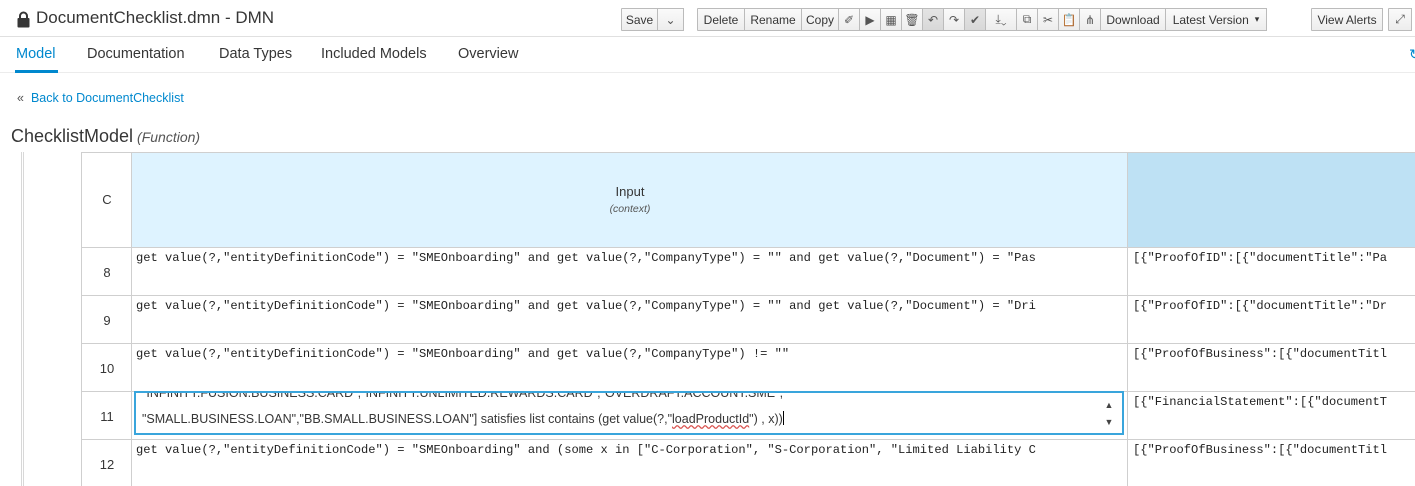 Image resolution: width=1415 pixels, height=486 pixels. What do you see at coordinates (107, 98) in the screenshot?
I see `back-link-label: Back to DocumentChecklist` at bounding box center [107, 98].